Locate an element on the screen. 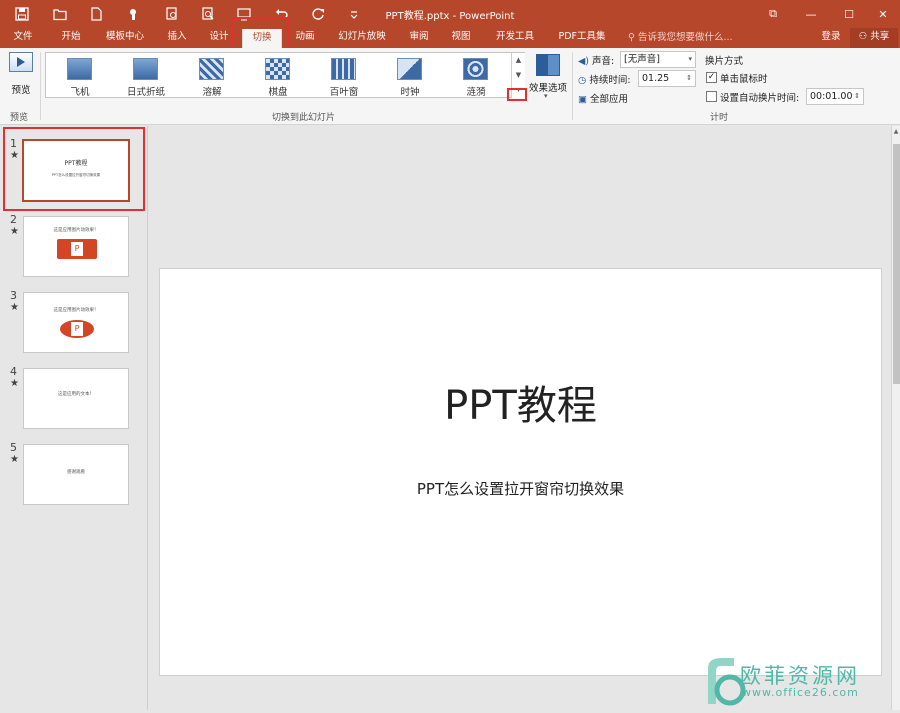  sound-label: ◀) 声音: is located at coordinates (596, 61).